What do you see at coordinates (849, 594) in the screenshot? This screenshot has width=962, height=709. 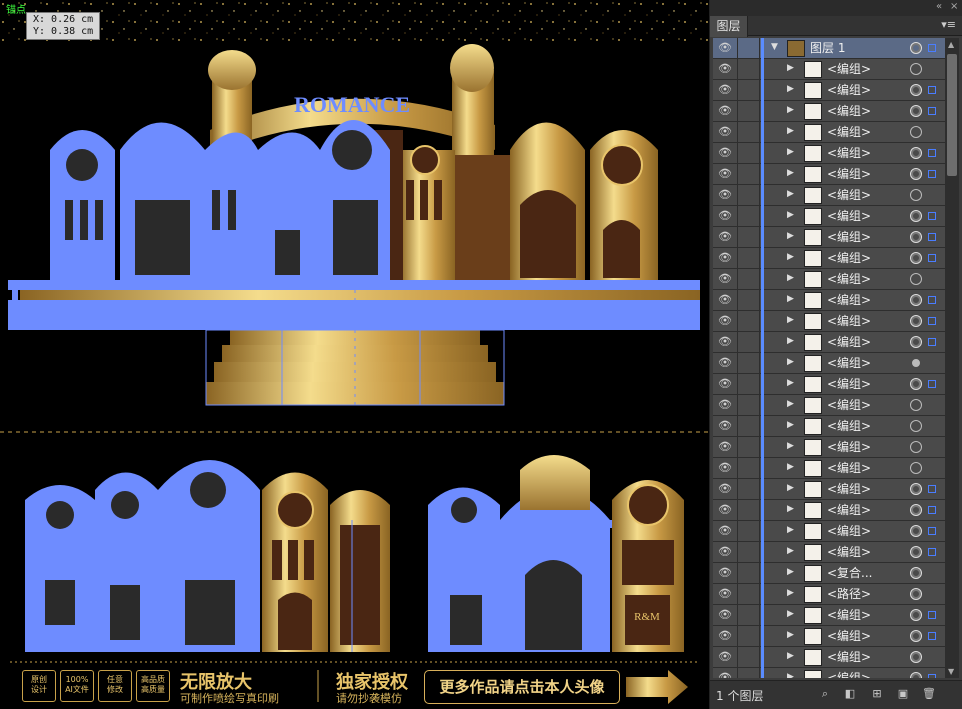 I see `layer-name: <路径>` at bounding box center [849, 594].